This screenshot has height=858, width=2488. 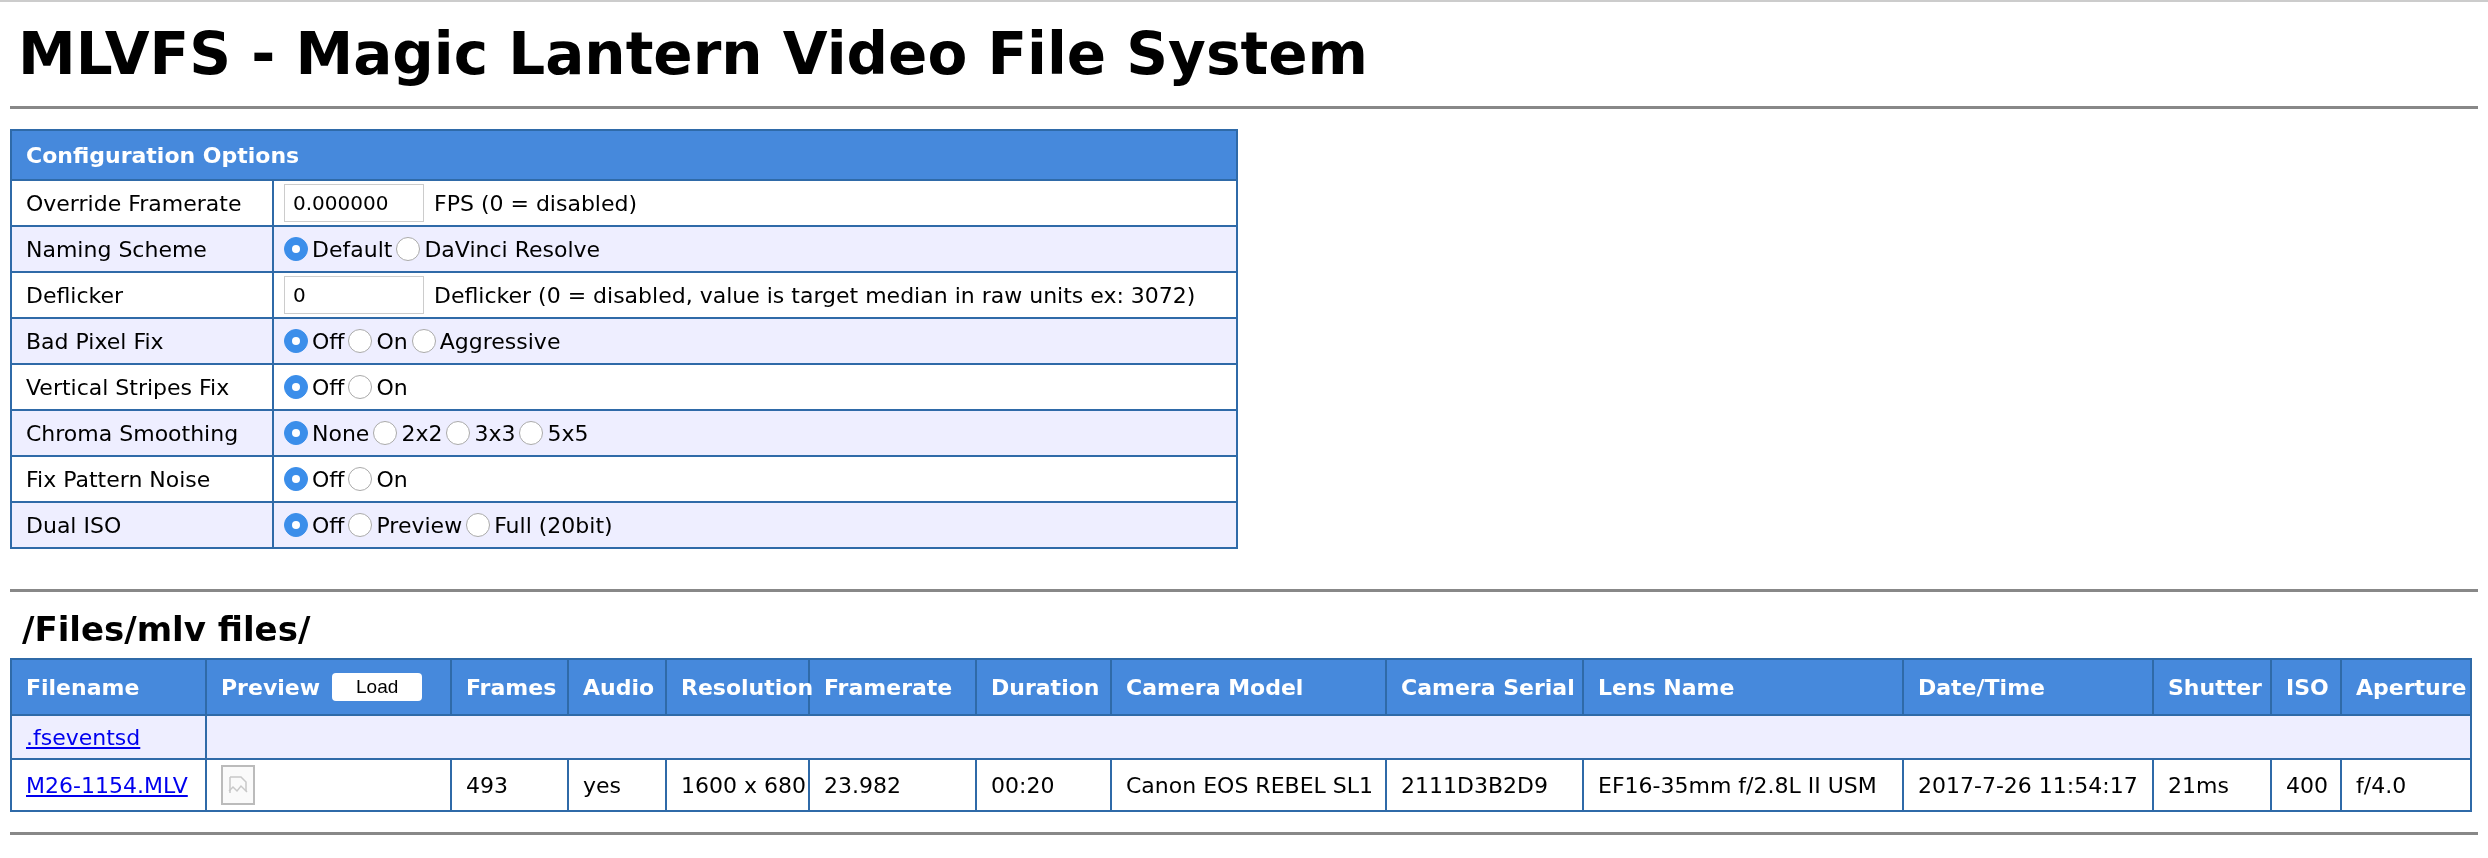 What do you see at coordinates (341, 433) in the screenshot?
I see `radio-label: None` at bounding box center [341, 433].